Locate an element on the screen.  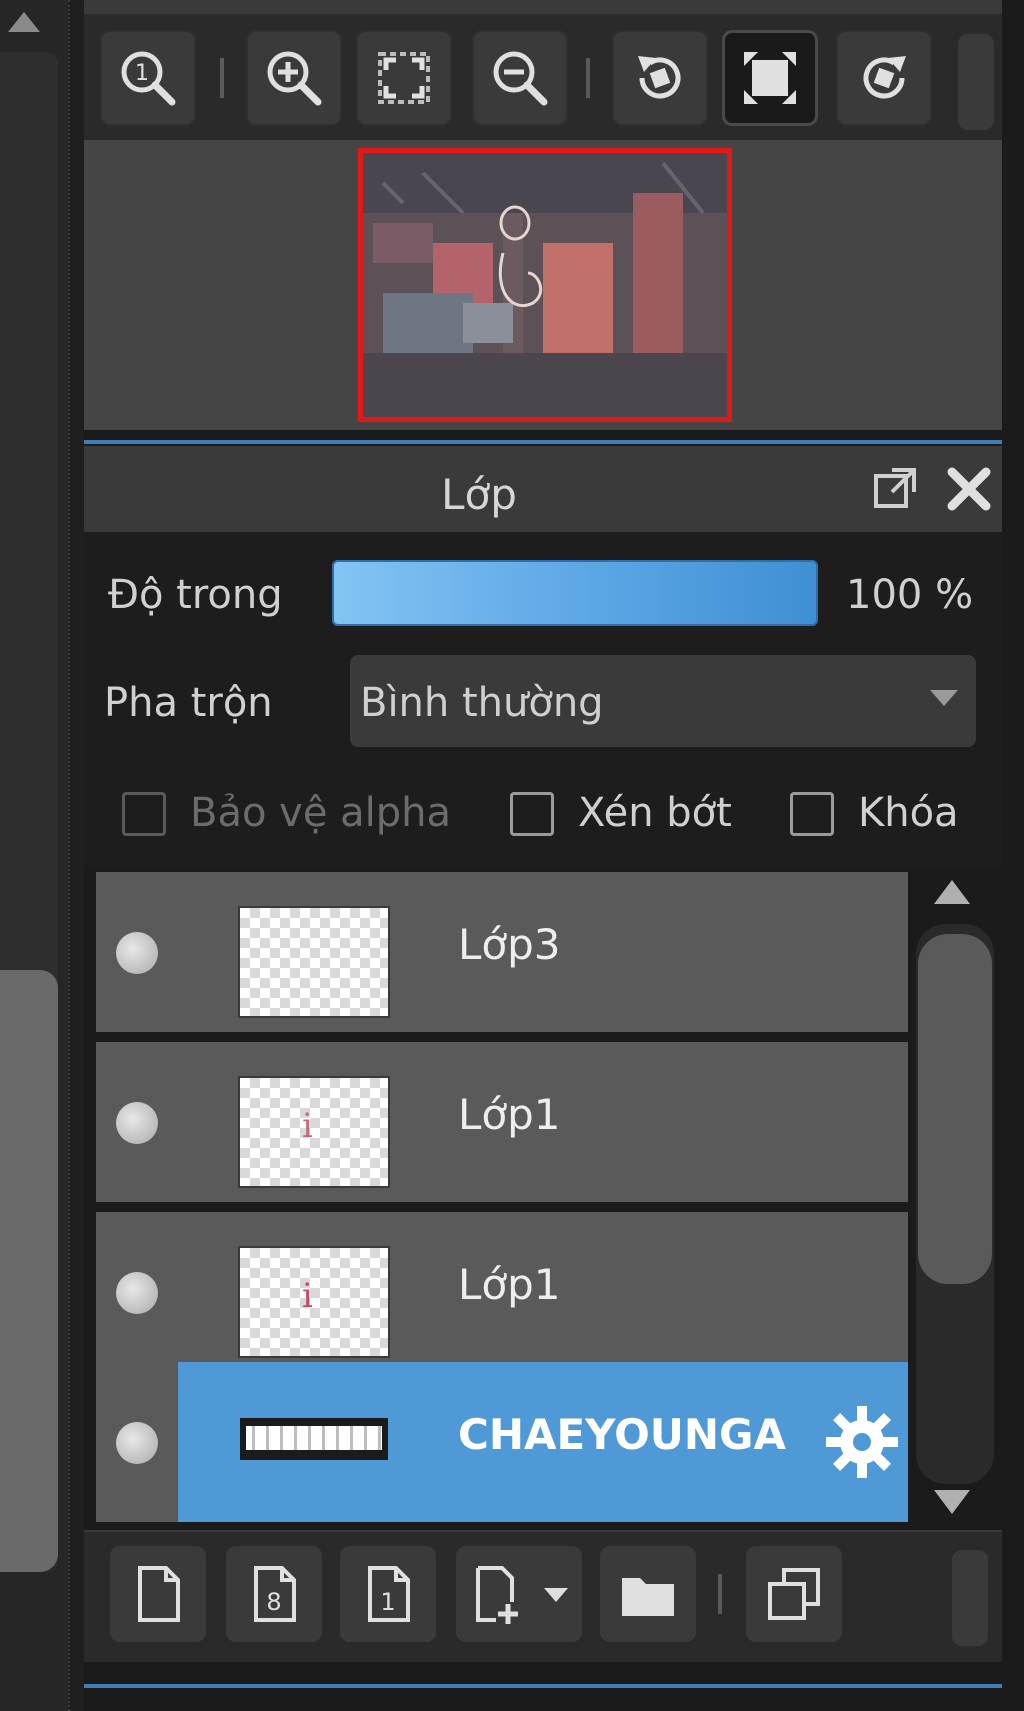
rotate-left-icon is located at coordinates (659, 77).